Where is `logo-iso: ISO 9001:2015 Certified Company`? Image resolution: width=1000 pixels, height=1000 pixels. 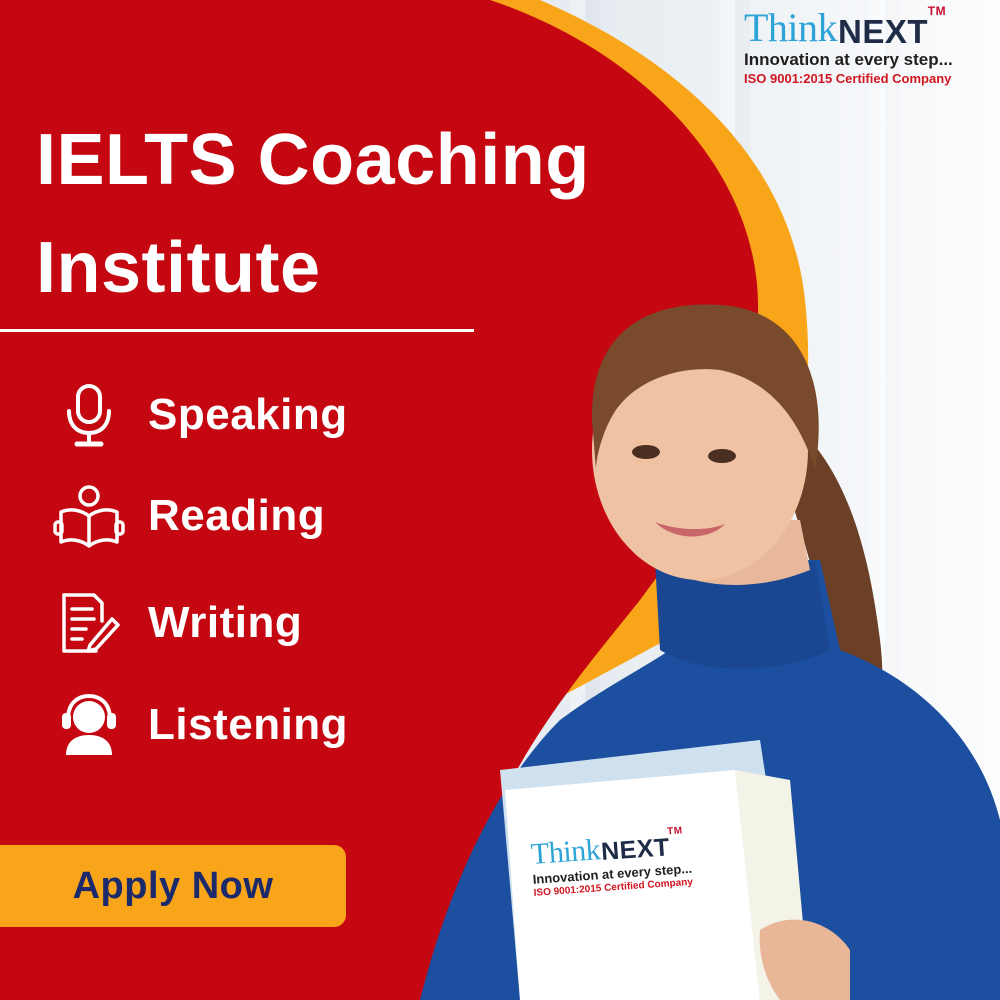 logo-iso: ISO 9001:2015 Certified Company is located at coordinates (848, 78).